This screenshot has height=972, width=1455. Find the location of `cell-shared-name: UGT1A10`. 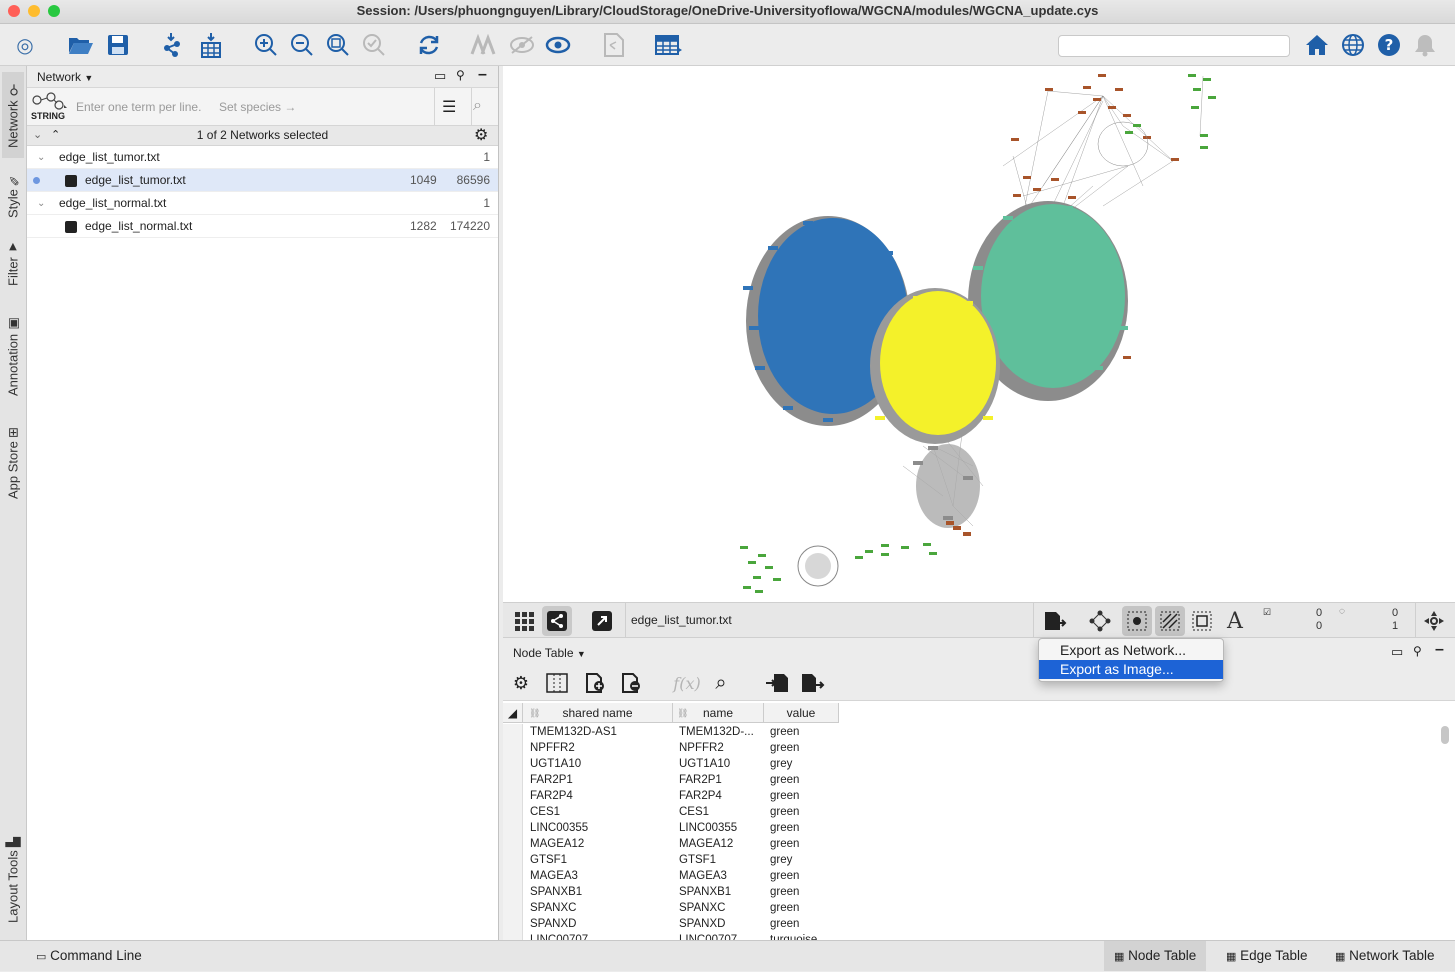

cell-shared-name: UGT1A10 is located at coordinates (600, 764).